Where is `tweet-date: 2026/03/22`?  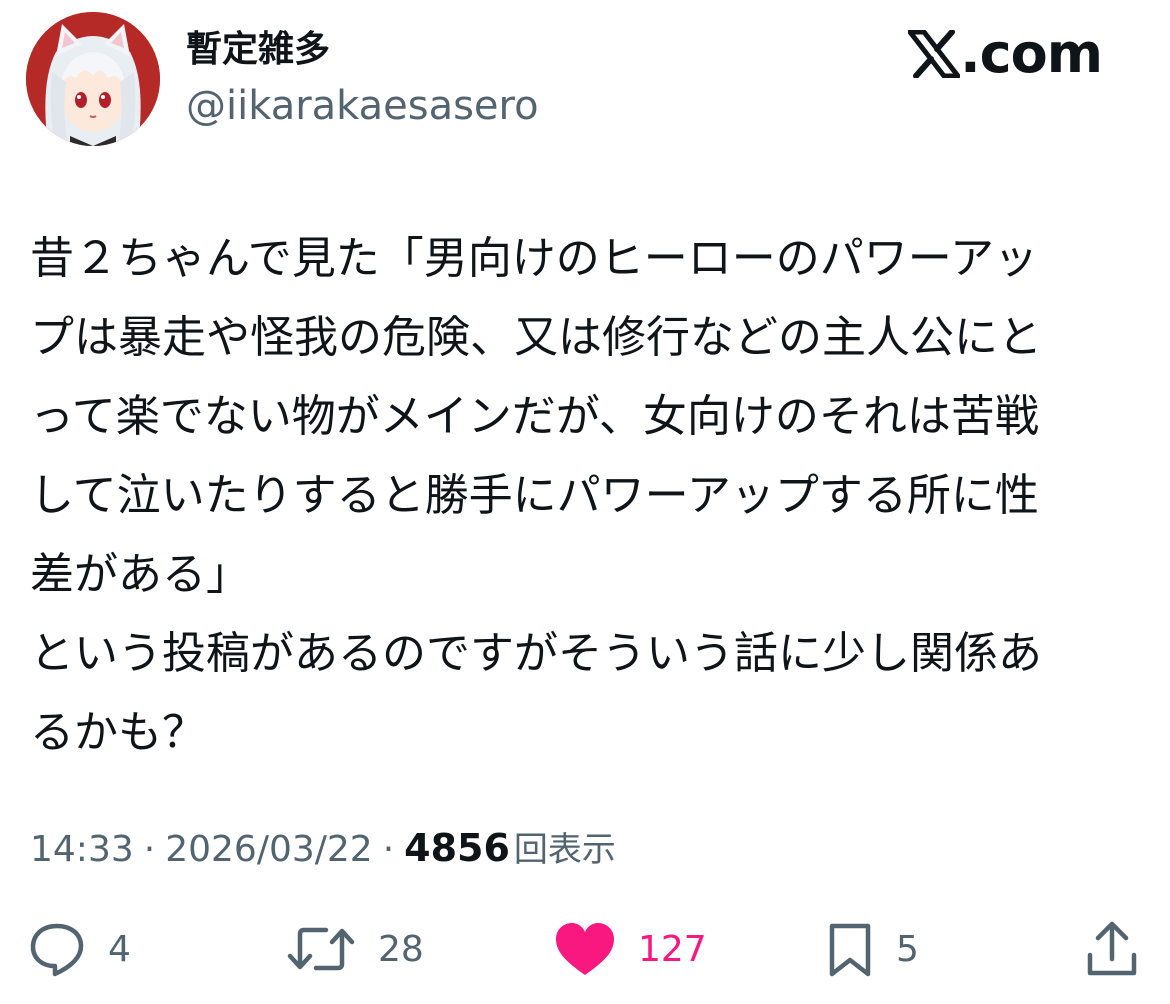 tweet-date: 2026/03/22 is located at coordinates (269, 850).